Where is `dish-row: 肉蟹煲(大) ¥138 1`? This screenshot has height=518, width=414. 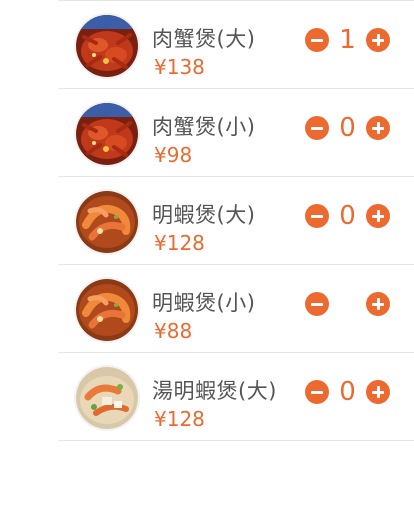 dish-row: 肉蟹煲(大) ¥138 1 is located at coordinates (236, 45).